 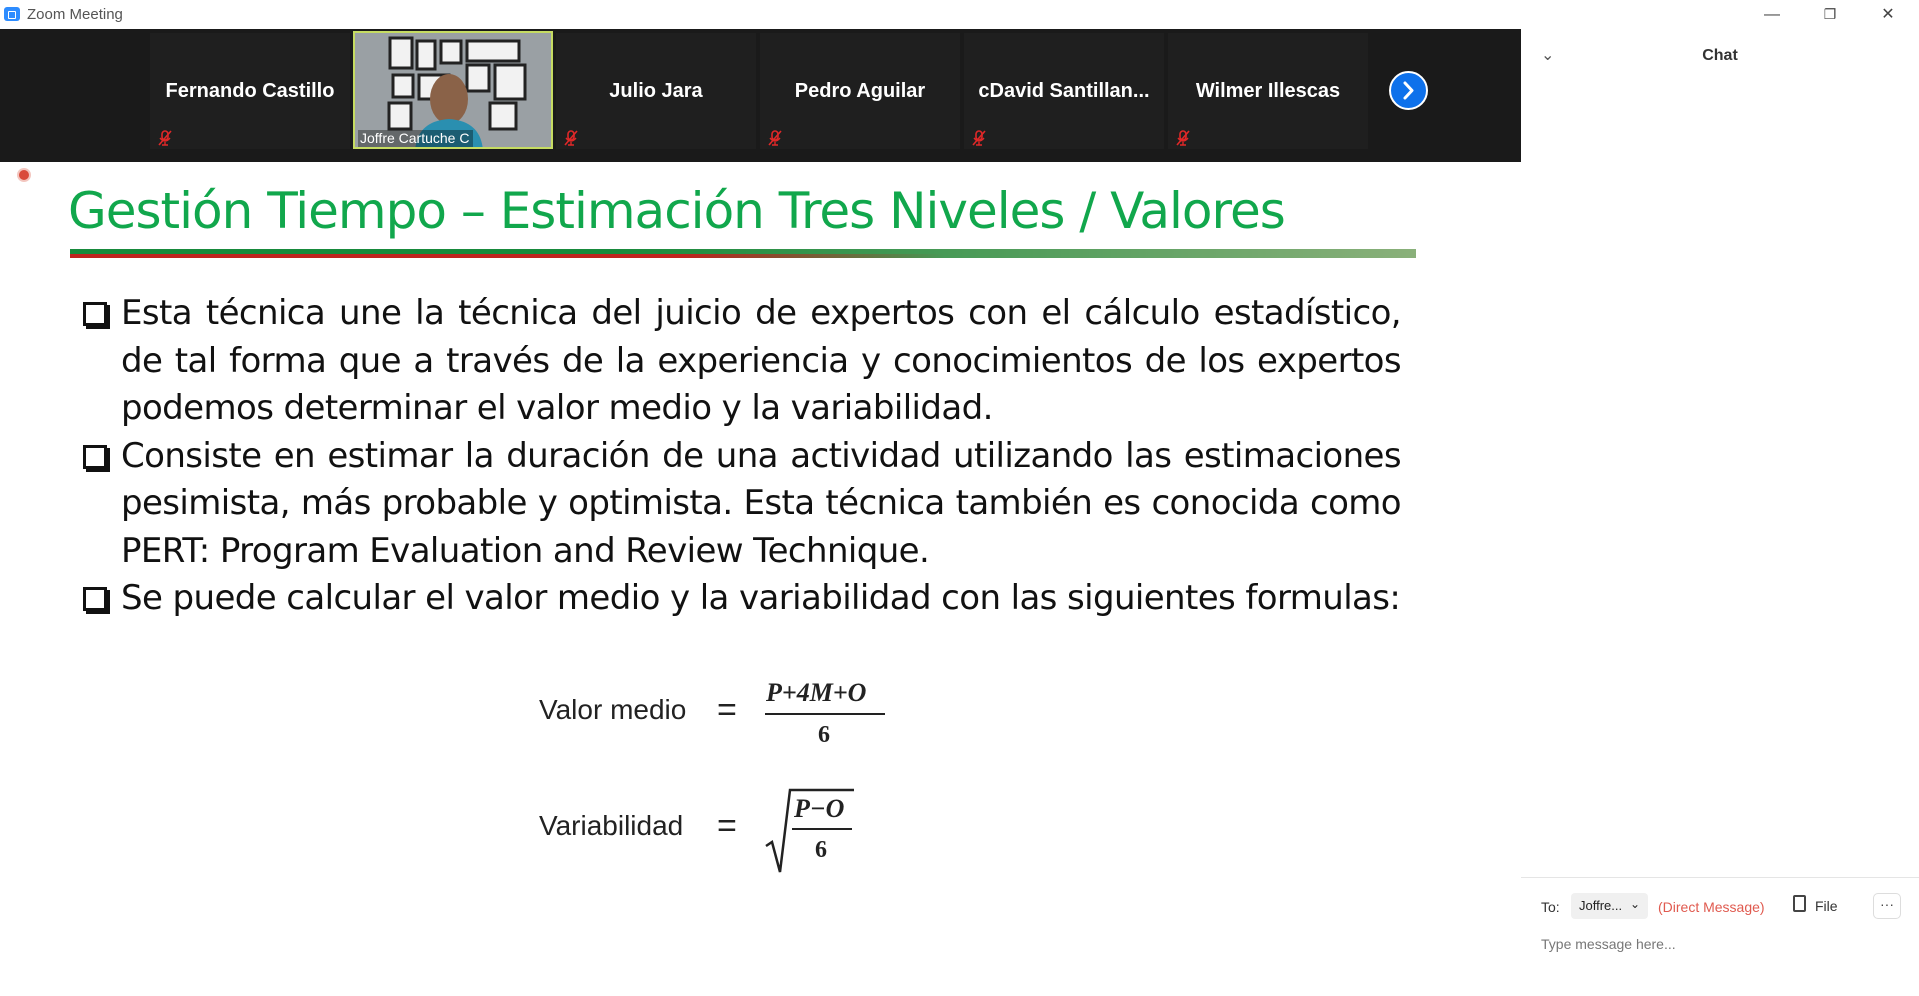 What do you see at coordinates (1830, 14) in the screenshot?
I see `restore-button: ❐` at bounding box center [1830, 14].